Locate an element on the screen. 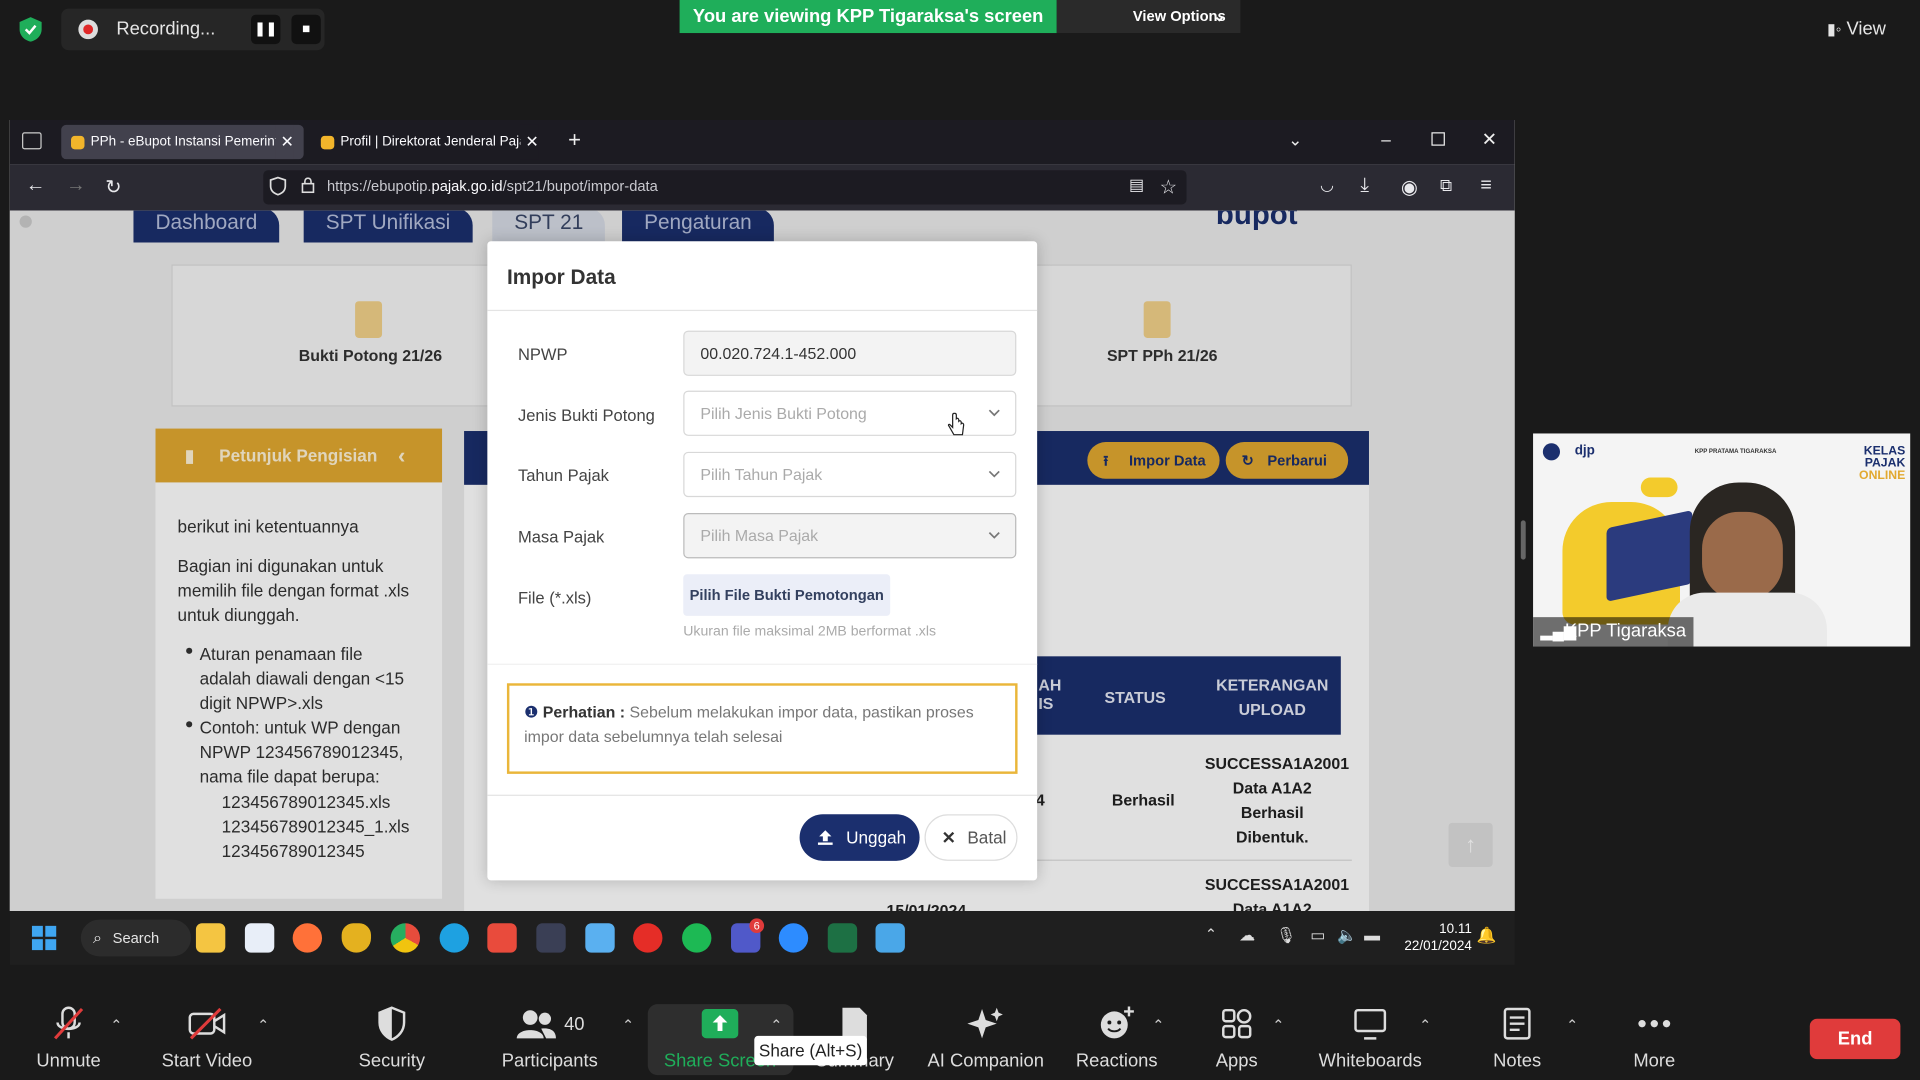 The image size is (1920, 1080). notes-button: Notes is located at coordinates (1517, 1037).